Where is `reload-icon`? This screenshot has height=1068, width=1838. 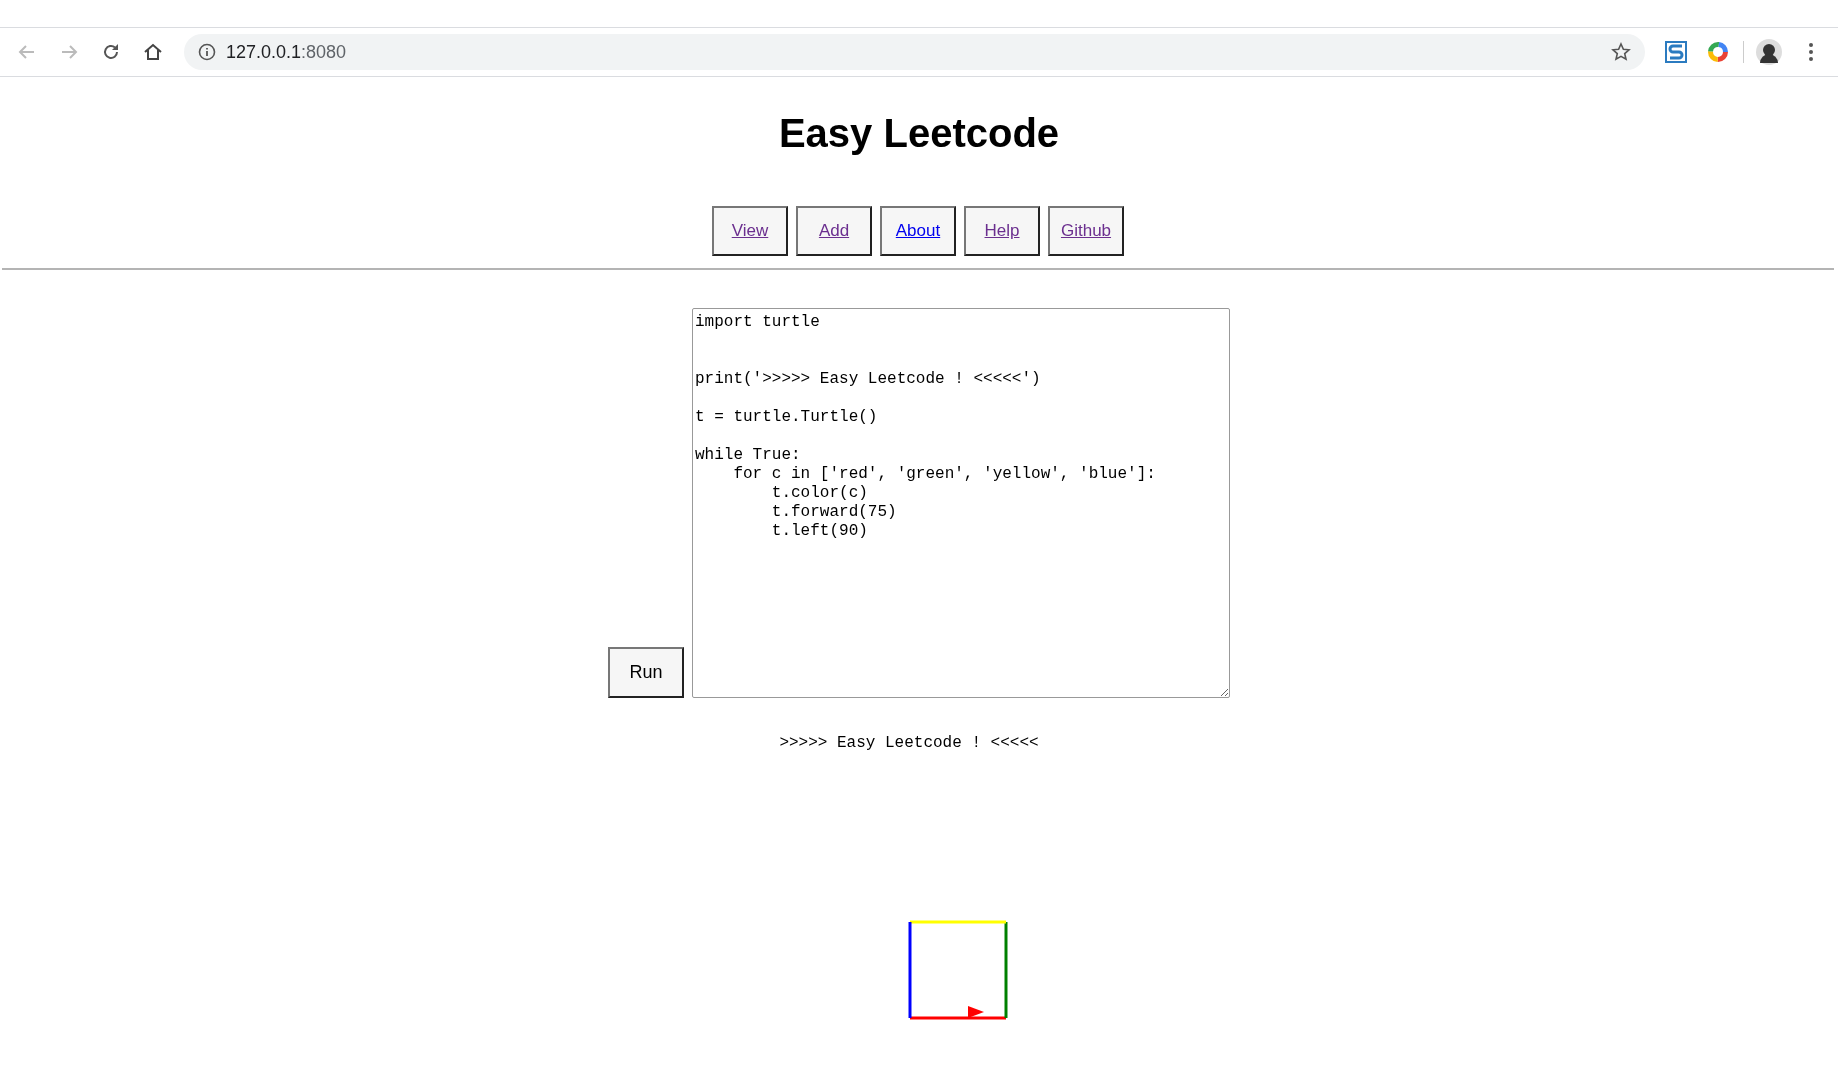
reload-icon is located at coordinates (111, 52).